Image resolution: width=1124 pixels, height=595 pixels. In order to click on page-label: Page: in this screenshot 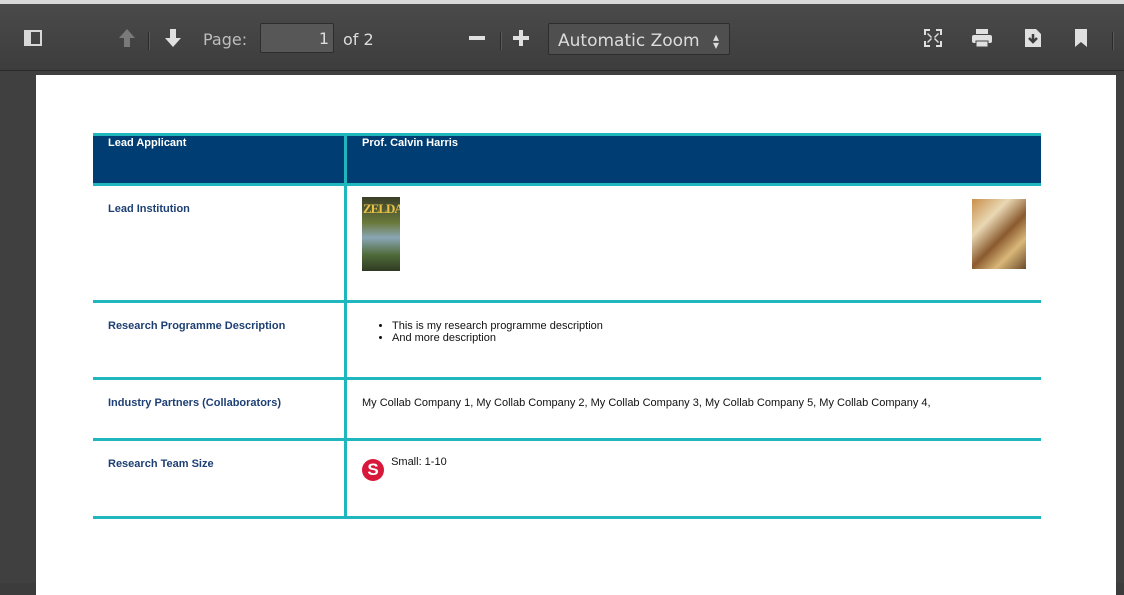, I will do `click(225, 39)`.